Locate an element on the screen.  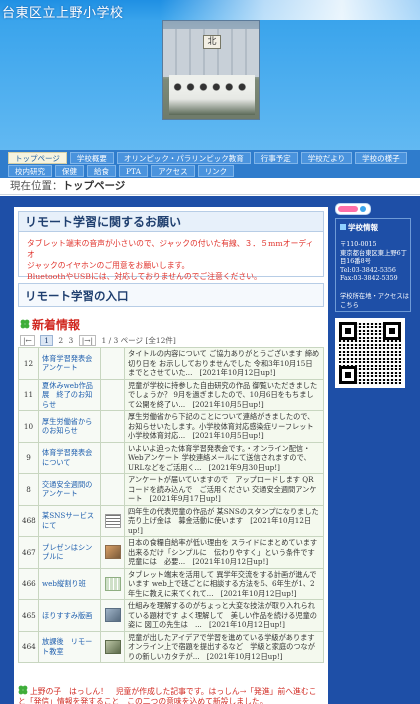
news-row-number: 467 is located at coordinates (28, 552).